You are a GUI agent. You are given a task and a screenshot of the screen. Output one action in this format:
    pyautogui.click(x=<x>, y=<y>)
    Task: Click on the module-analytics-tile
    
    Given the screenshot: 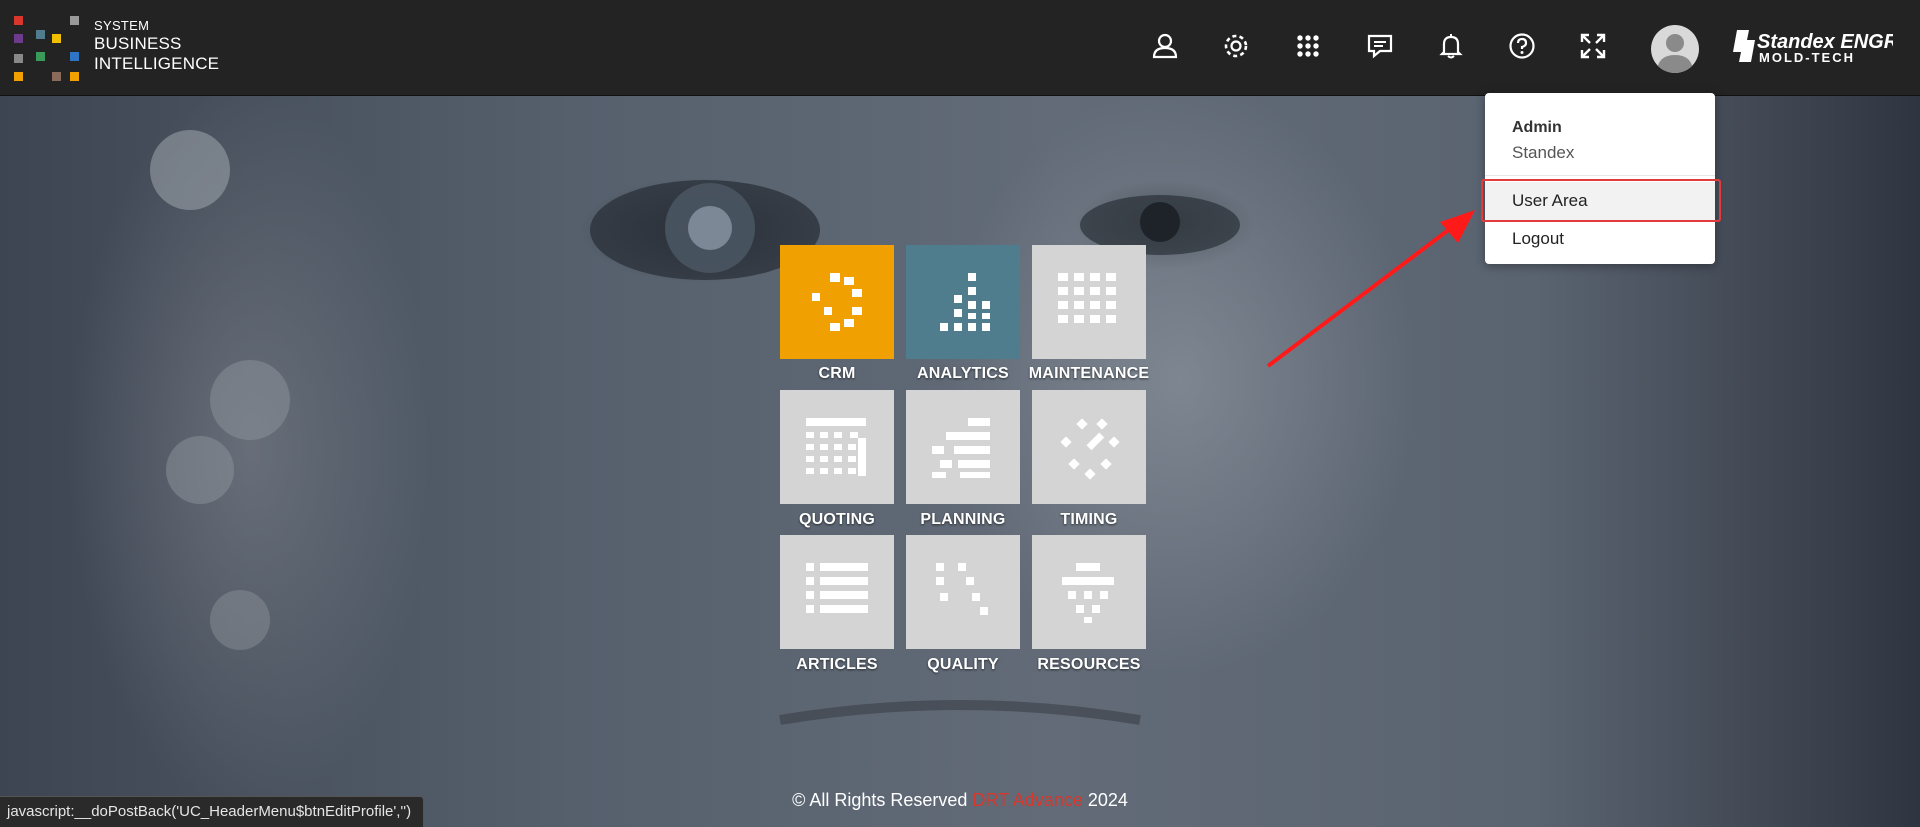 What is the action you would take?
    pyautogui.click(x=963, y=302)
    